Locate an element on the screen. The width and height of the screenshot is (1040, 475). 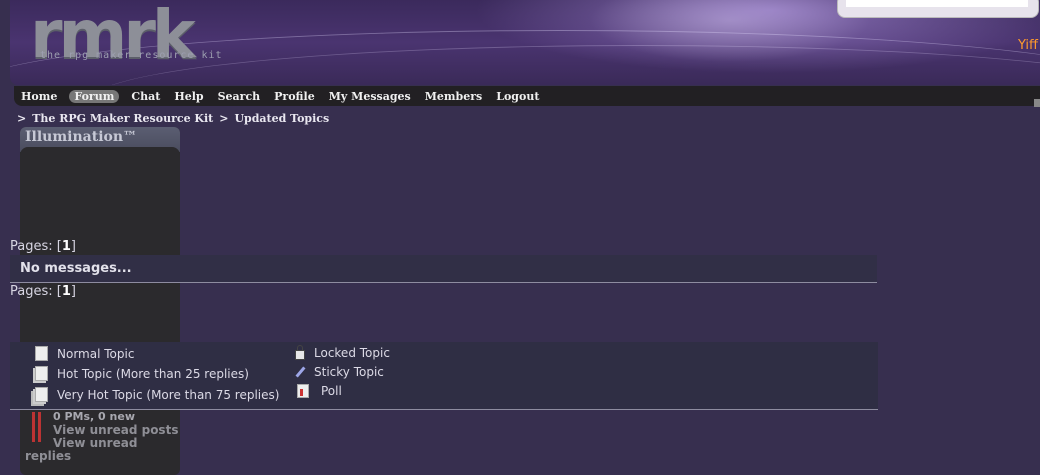
breadcrumb-home-link: The RPG Maker Resource Kit is located at coordinates (122, 118).